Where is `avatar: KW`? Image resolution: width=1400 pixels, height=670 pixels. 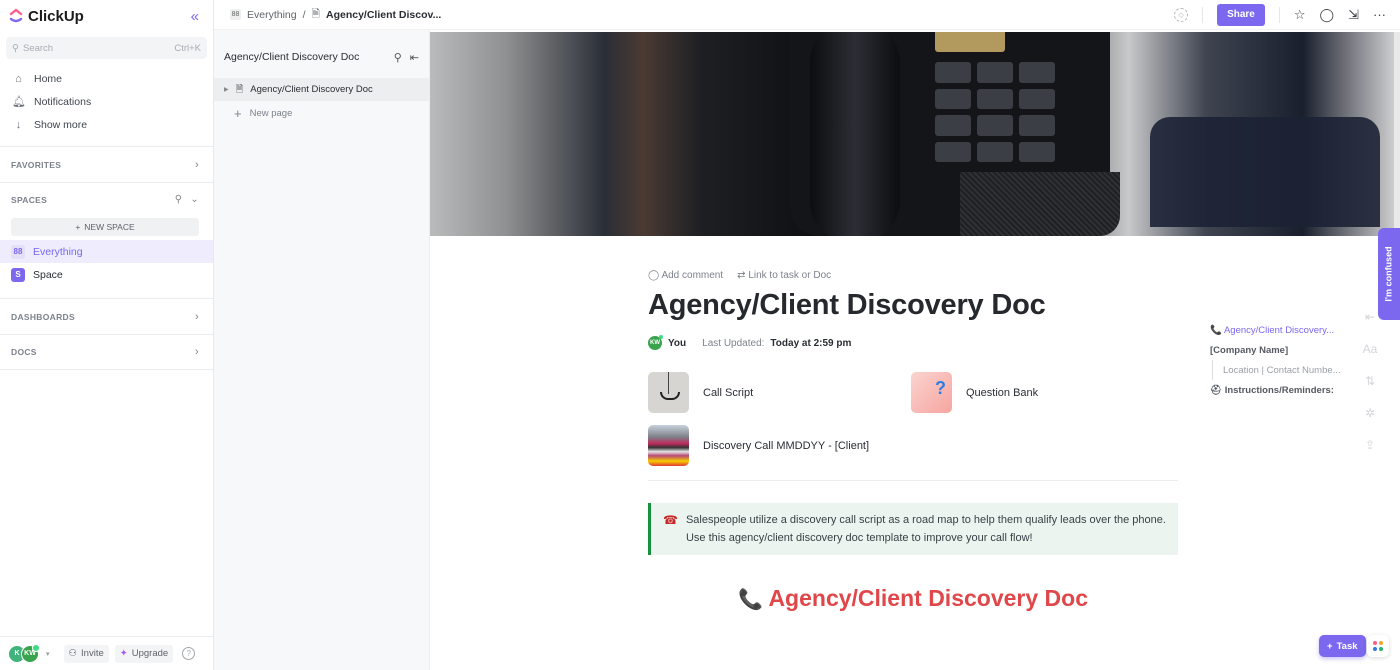 avatar: KW is located at coordinates (655, 342).